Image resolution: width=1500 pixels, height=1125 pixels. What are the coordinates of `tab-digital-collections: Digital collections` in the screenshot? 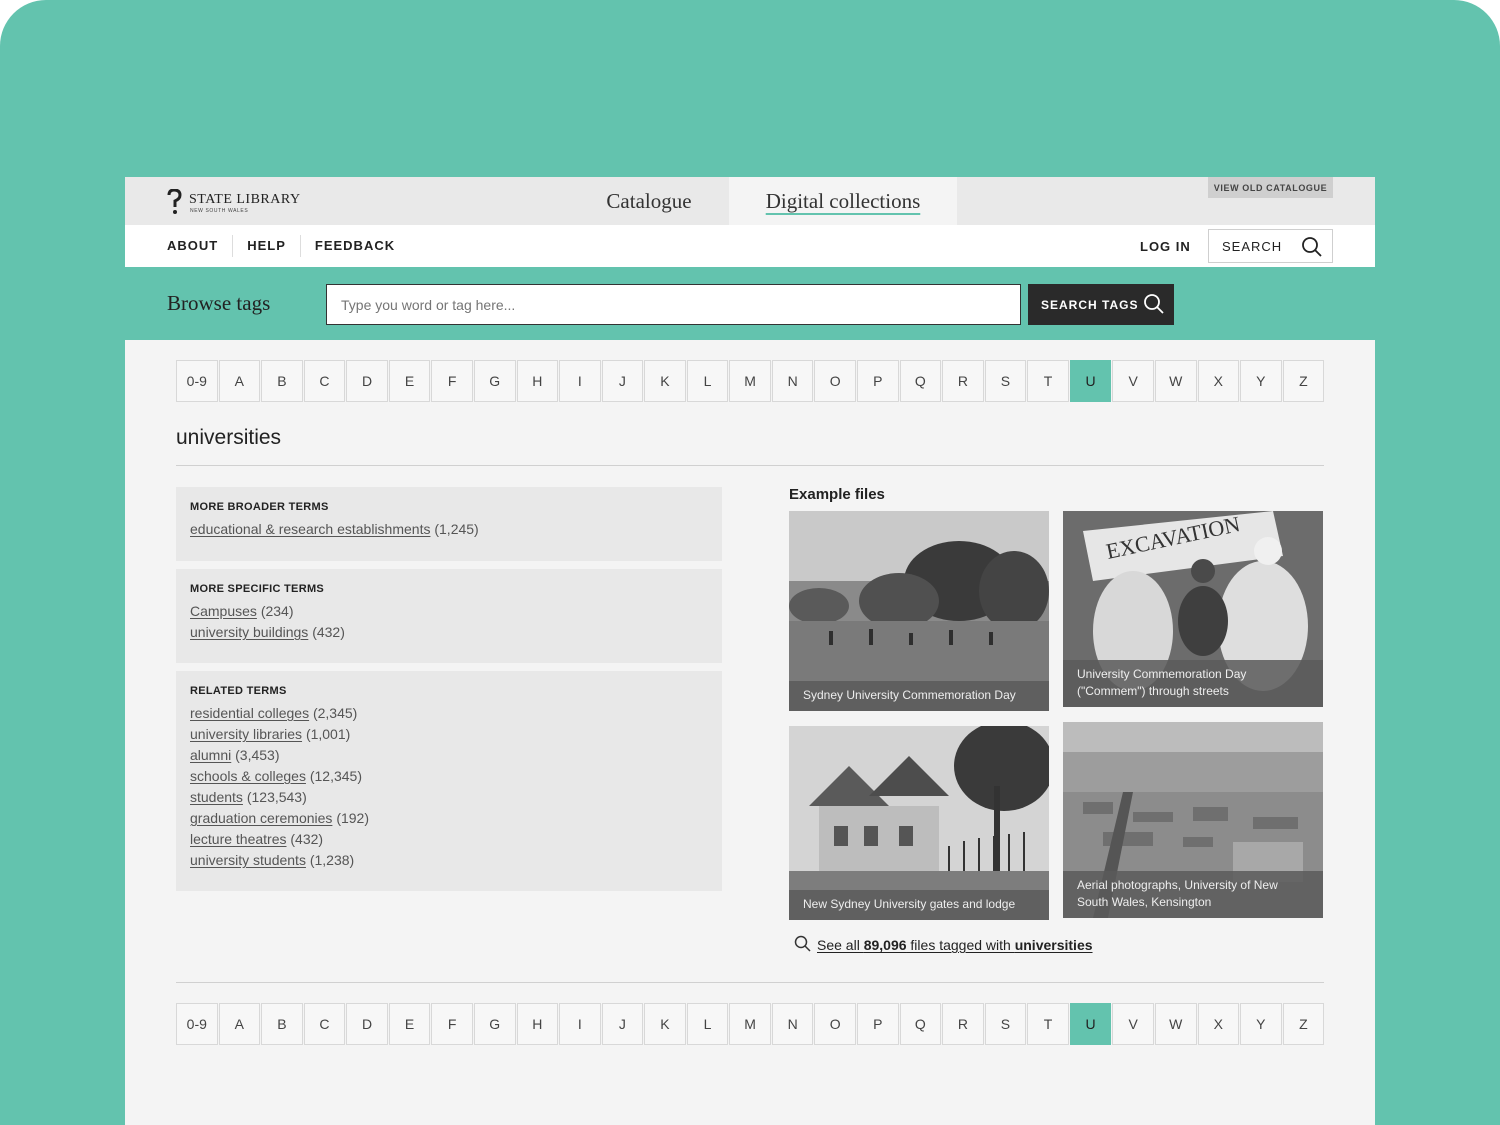 It's located at (843, 201).